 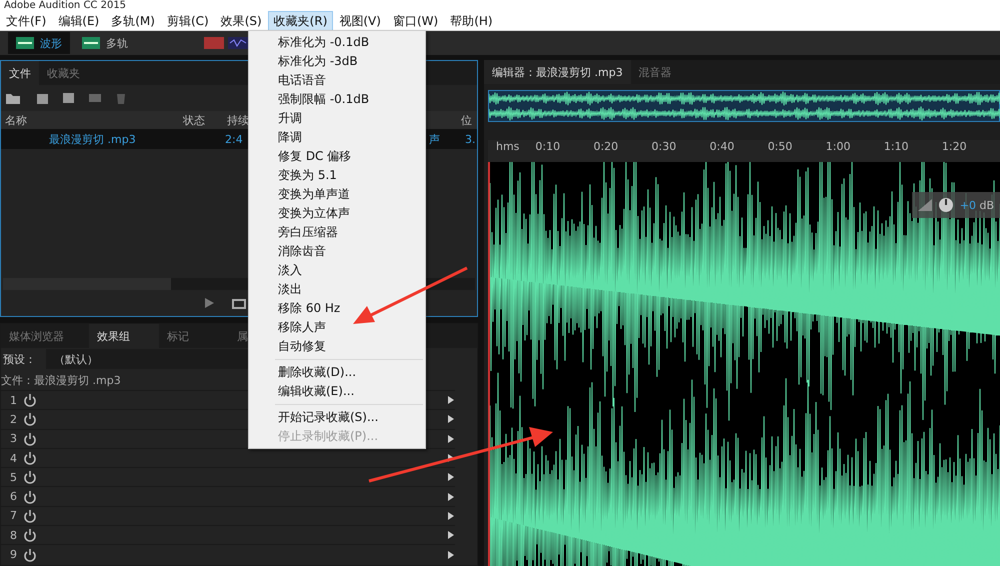 I want to click on column-header: 名称, so click(x=94, y=120).